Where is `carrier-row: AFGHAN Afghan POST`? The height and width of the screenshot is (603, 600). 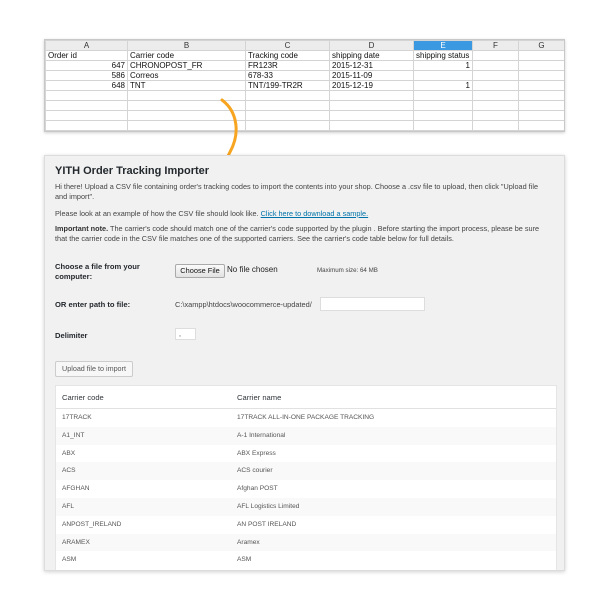 carrier-row: AFGHAN Afghan POST is located at coordinates (306, 489).